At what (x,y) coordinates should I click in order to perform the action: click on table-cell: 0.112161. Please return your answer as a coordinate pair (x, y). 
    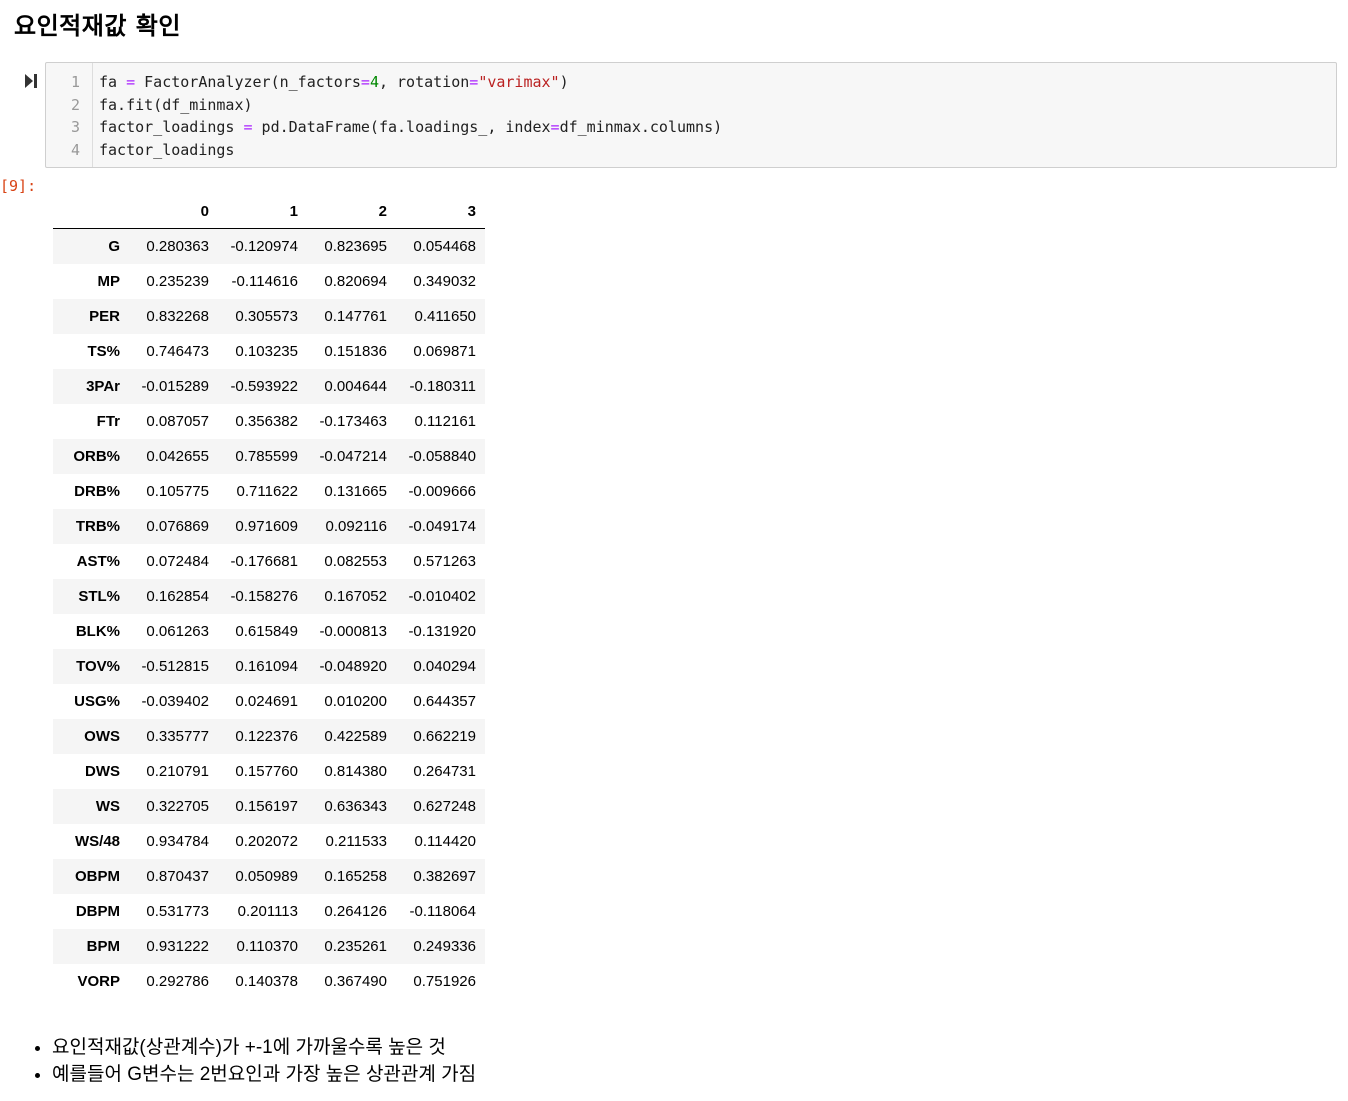
    Looking at the image, I should click on (445, 421).